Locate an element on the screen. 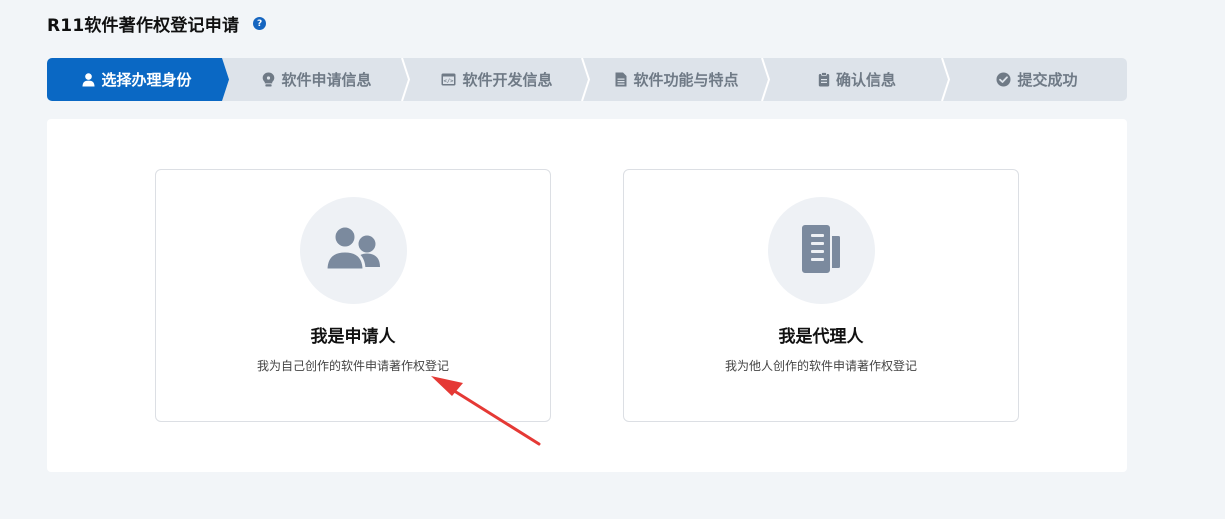 The image size is (1225, 519). step-label: 确认信息 is located at coordinates (865, 80).